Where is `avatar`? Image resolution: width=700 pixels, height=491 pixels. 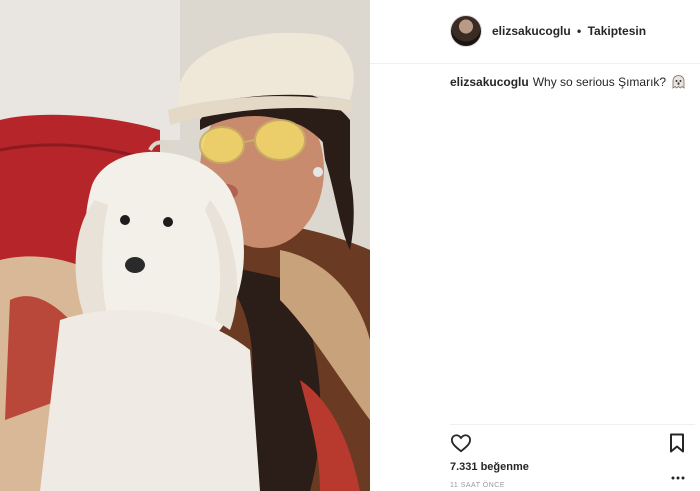
avatar is located at coordinates (466, 31).